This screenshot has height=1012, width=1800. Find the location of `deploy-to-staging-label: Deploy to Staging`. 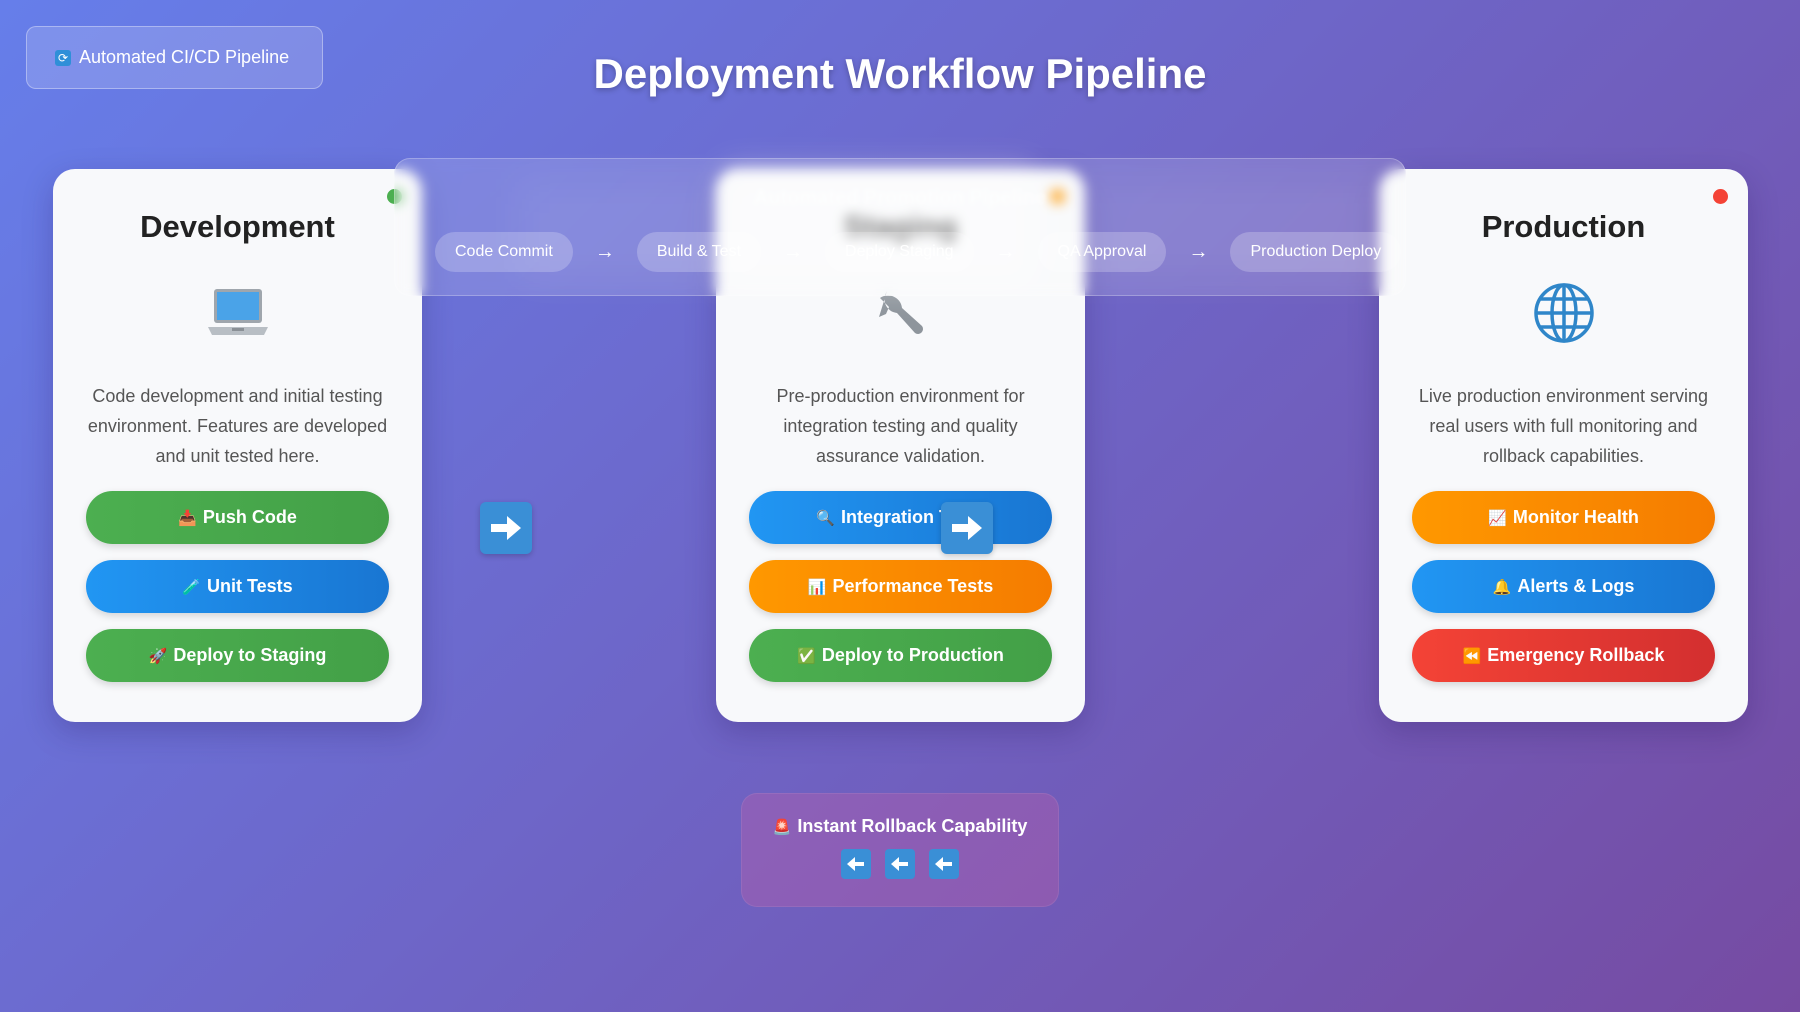

deploy-to-staging-label: Deploy to Staging is located at coordinates (250, 655).